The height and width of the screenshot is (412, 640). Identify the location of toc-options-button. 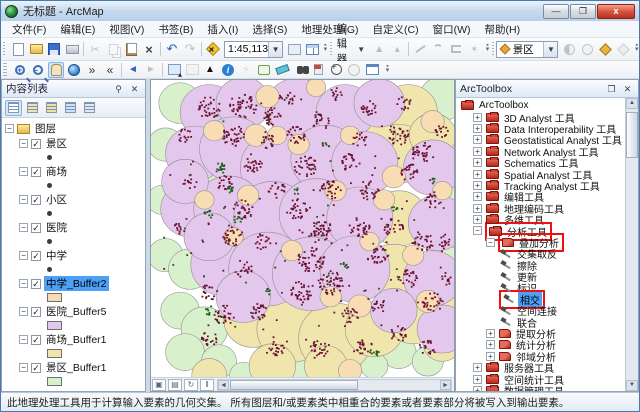
(89, 108).